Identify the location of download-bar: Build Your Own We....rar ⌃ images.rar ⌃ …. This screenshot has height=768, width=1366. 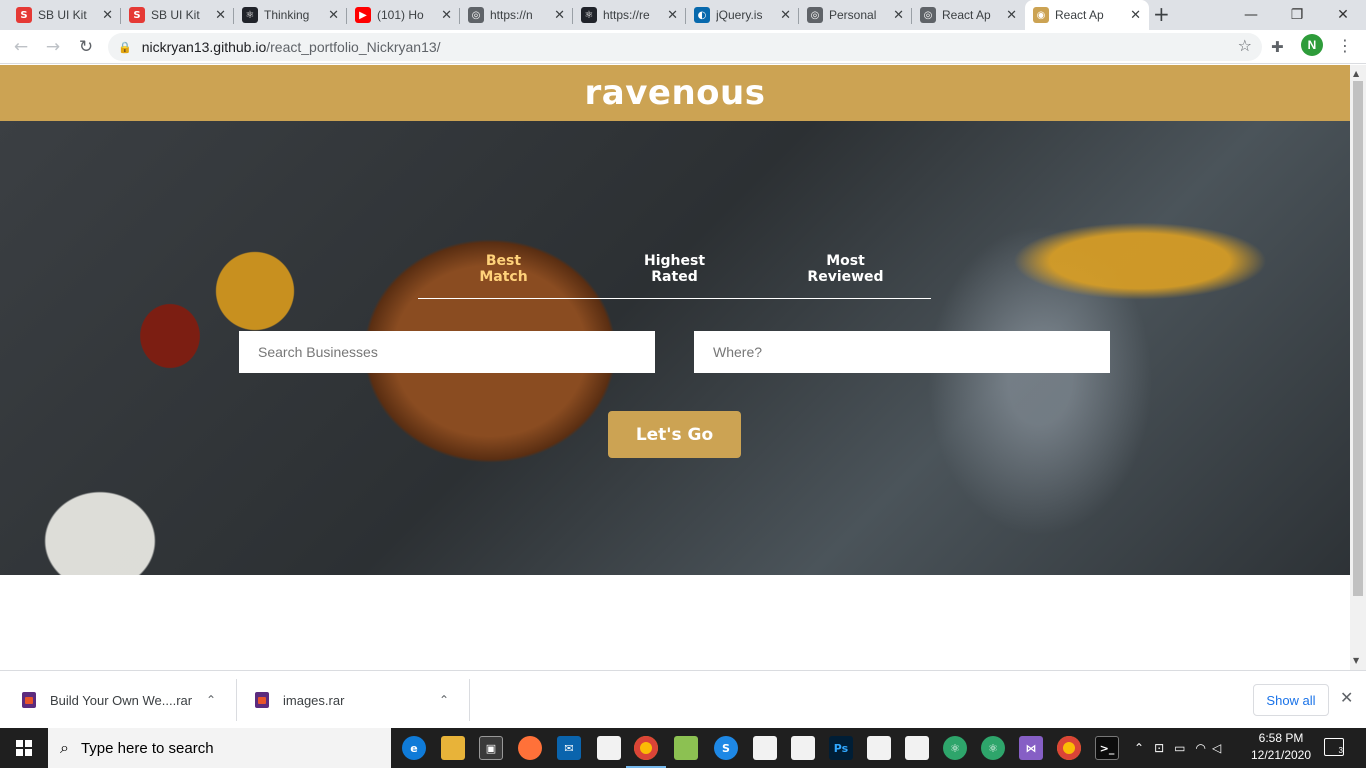
(683, 699).